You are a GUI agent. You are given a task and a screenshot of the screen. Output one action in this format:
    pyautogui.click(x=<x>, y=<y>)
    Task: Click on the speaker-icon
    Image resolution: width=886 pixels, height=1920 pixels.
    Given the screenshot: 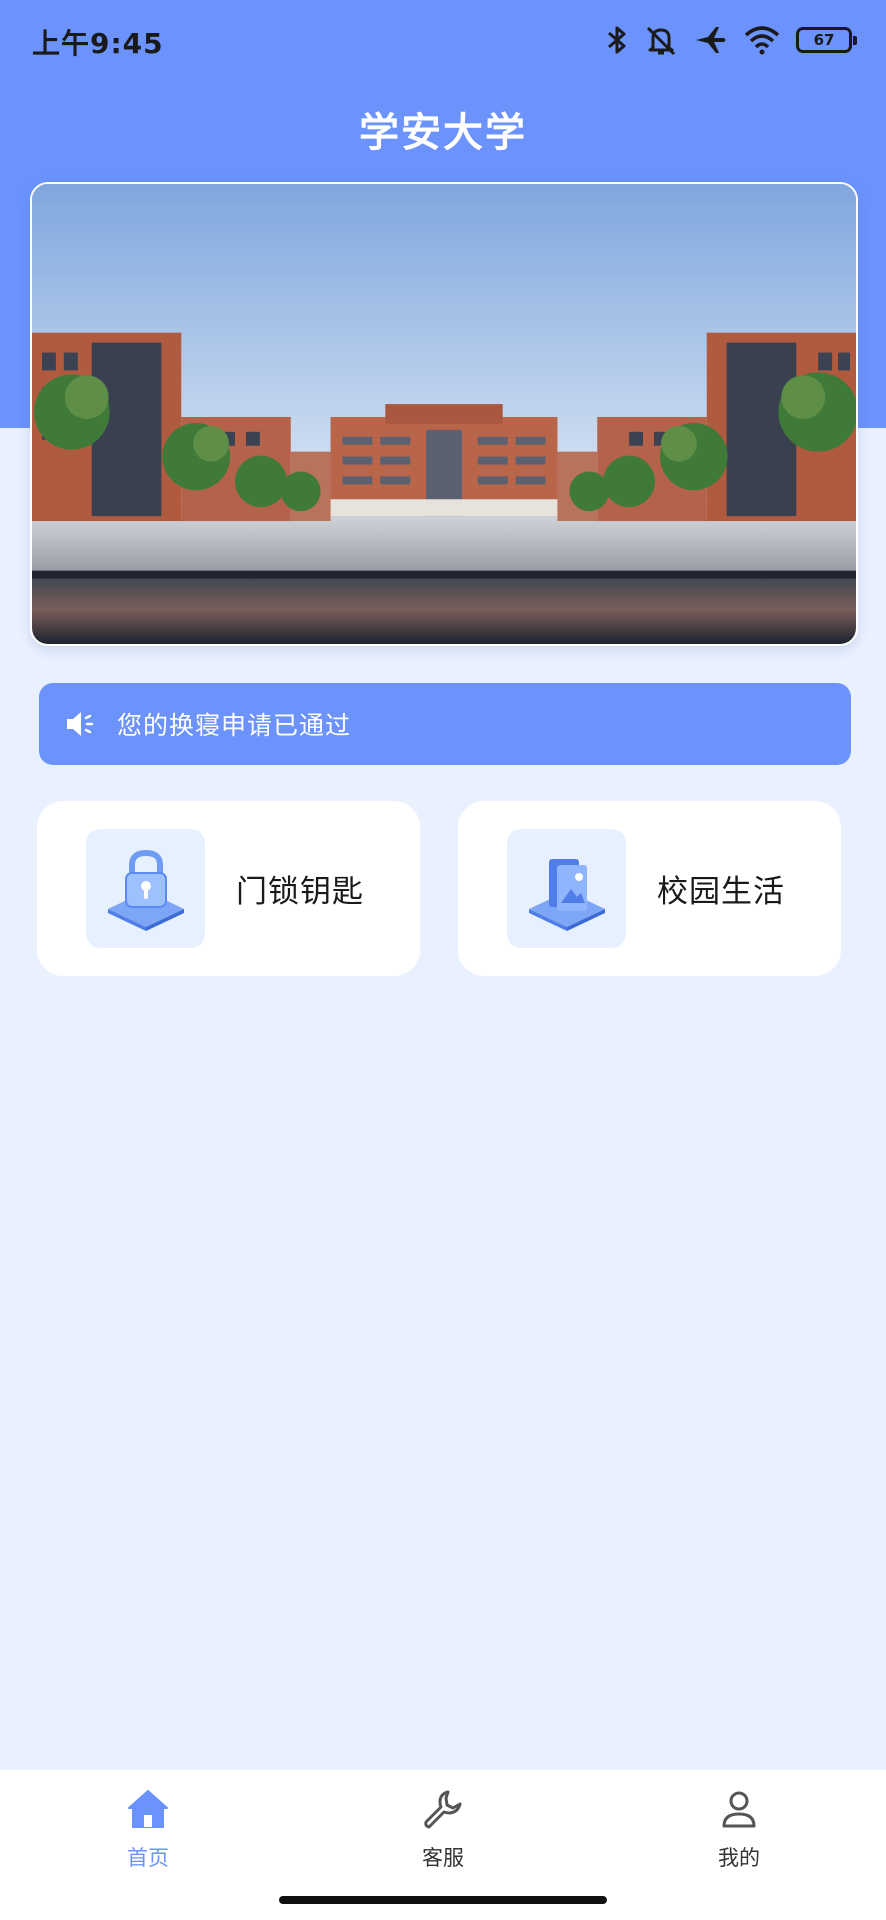 What is the action you would take?
    pyautogui.click(x=81, y=724)
    